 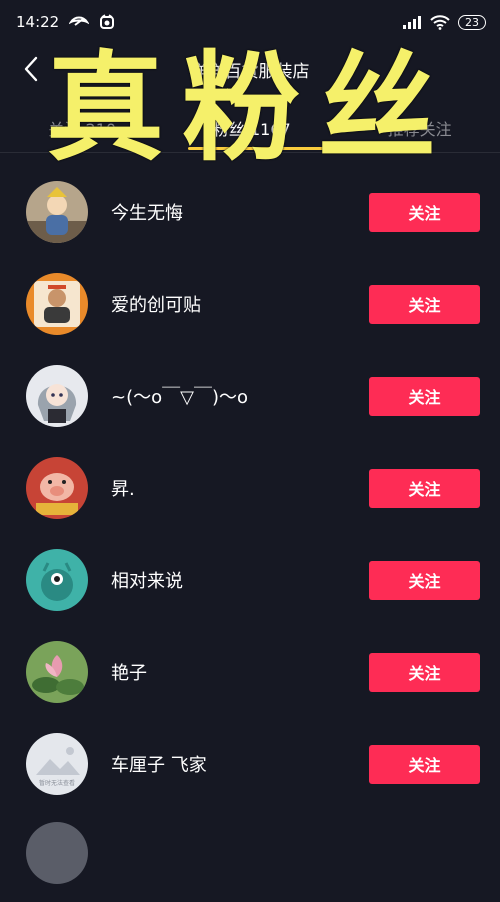 I want to click on signal-icon, so click(x=412, y=22).